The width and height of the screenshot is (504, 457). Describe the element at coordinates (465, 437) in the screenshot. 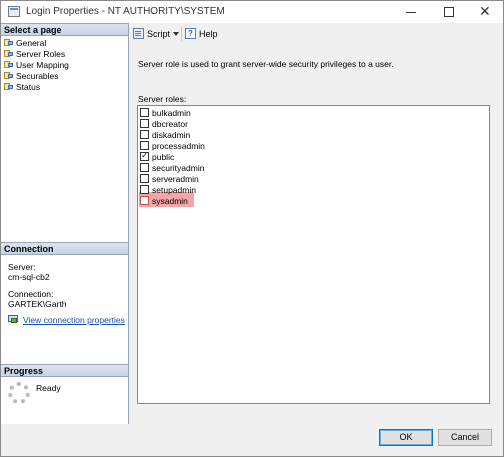

I see `cancel-button: Cancel` at that location.